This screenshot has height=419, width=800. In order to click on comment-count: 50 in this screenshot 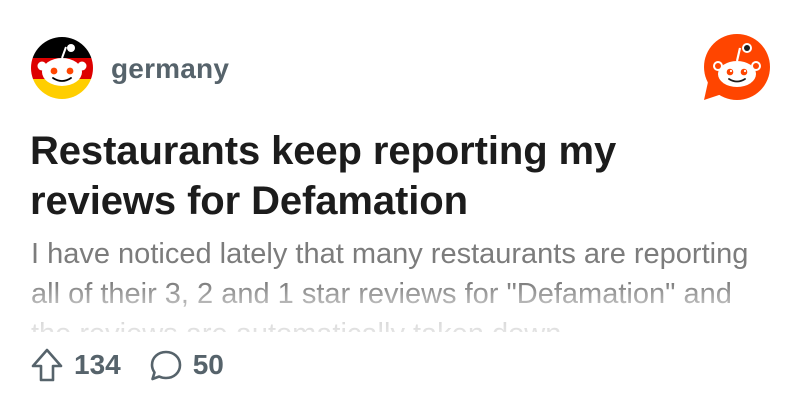, I will do `click(208, 364)`.